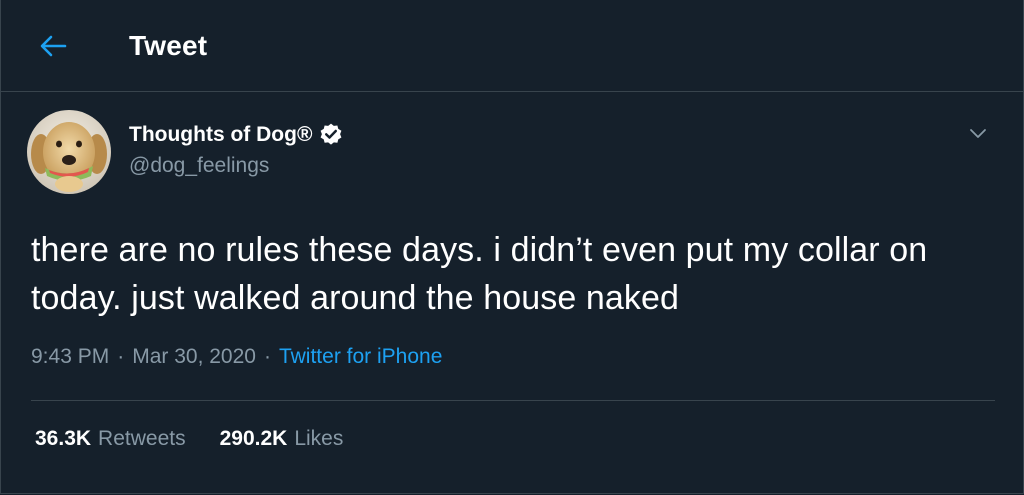 This screenshot has height=495, width=1024. I want to click on retweets-count: 36.3K, so click(63, 438).